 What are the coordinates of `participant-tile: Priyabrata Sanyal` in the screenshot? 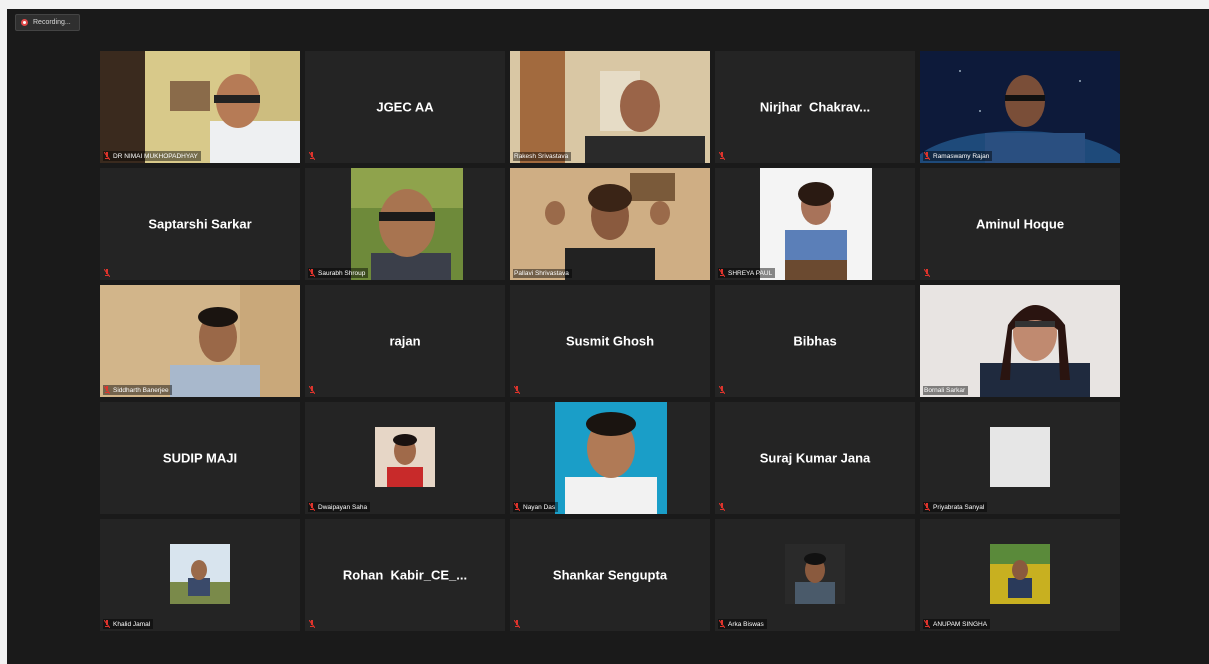 It's located at (1020, 458).